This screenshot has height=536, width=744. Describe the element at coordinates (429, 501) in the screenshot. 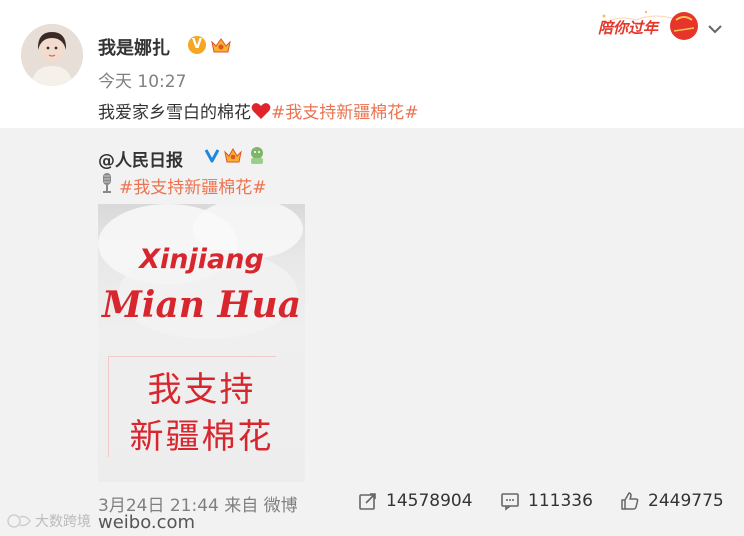

I see `repost-count: 14578904` at that location.